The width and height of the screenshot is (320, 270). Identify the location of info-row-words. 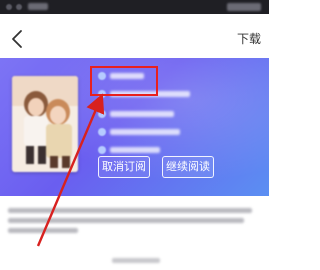
(158, 132).